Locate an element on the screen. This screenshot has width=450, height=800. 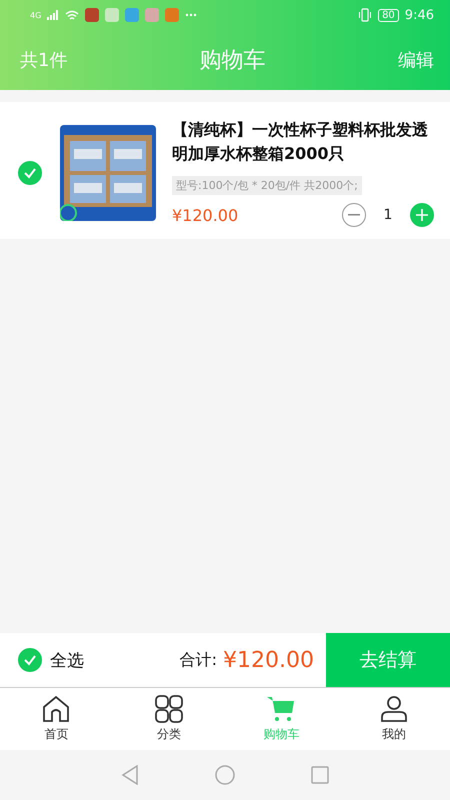
home-circle-icon is located at coordinates (225, 775).